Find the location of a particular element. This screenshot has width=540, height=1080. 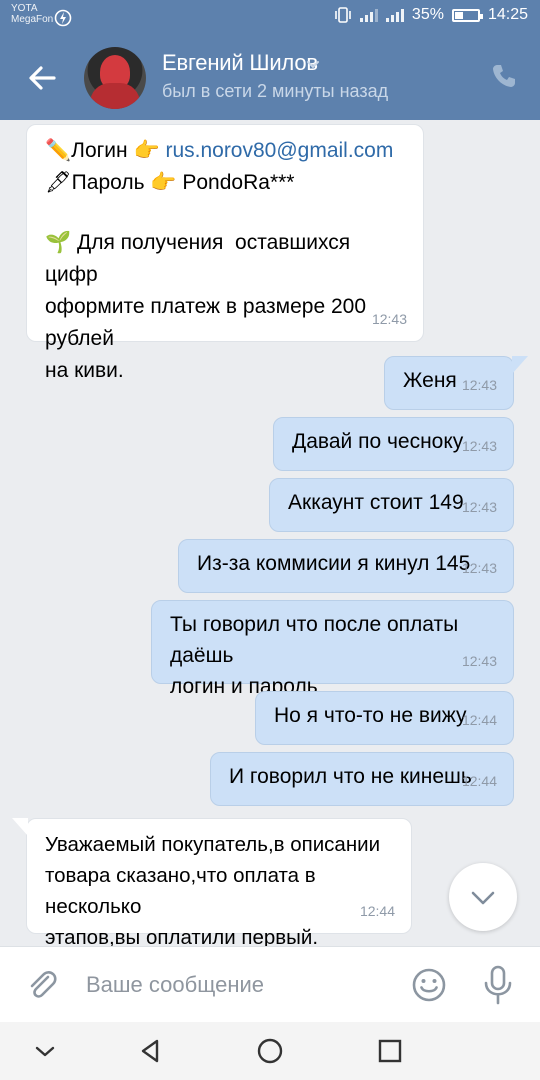

message-outgoing: Давай по чесноку 12:43 is located at coordinates (393, 444).